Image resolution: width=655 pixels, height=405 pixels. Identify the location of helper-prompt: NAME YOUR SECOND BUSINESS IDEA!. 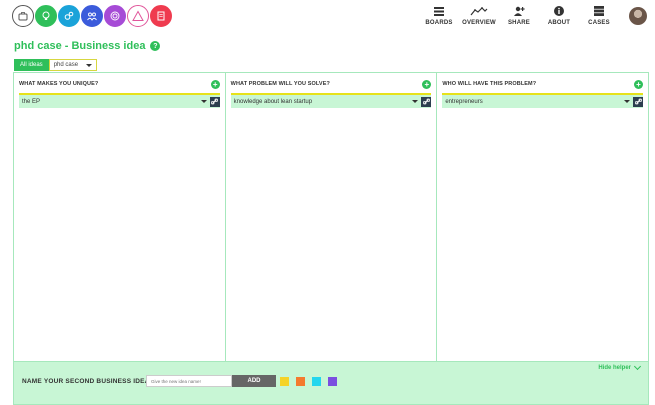
(87, 381).